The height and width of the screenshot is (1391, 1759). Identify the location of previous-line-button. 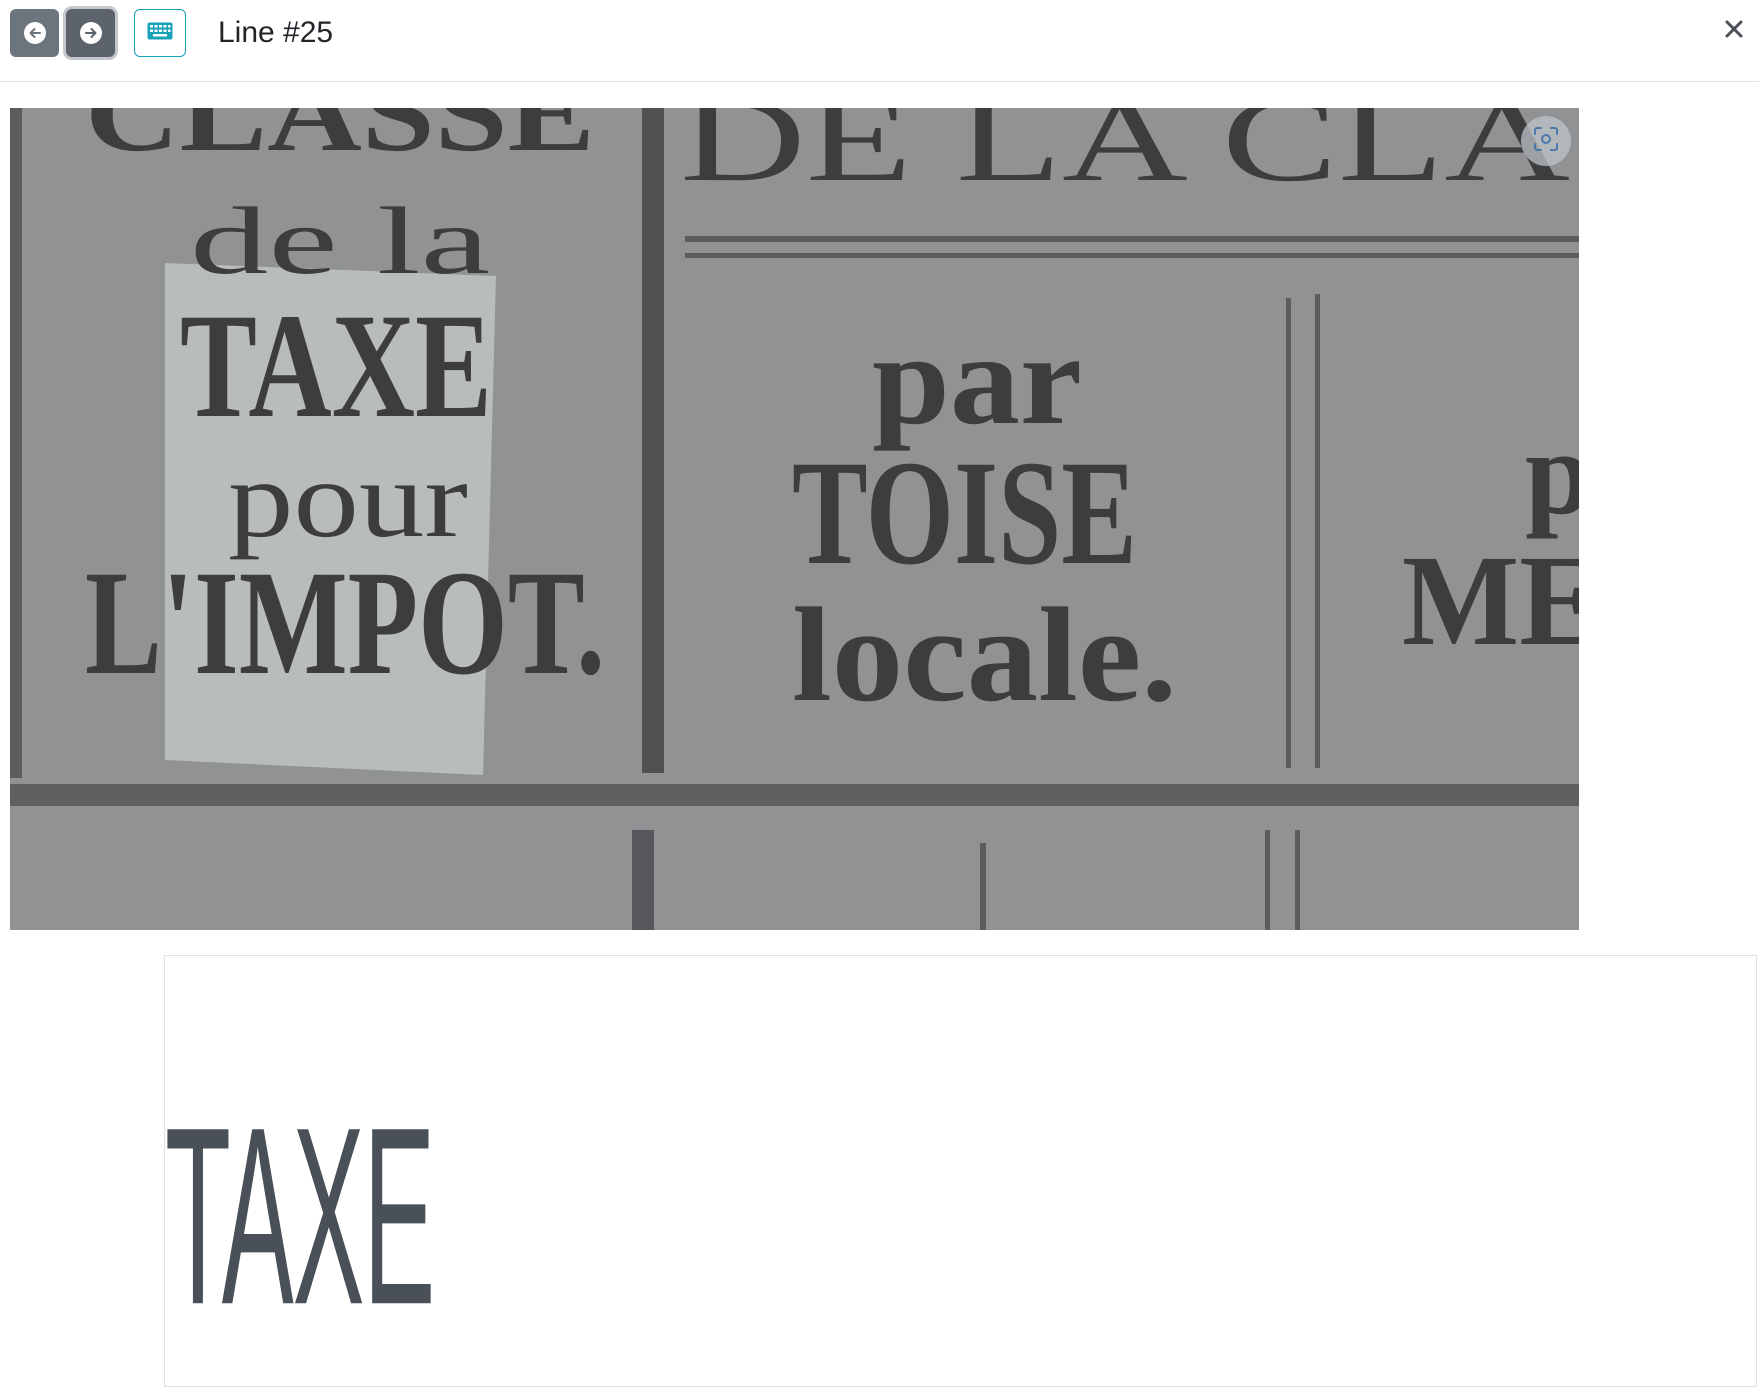
(34, 33).